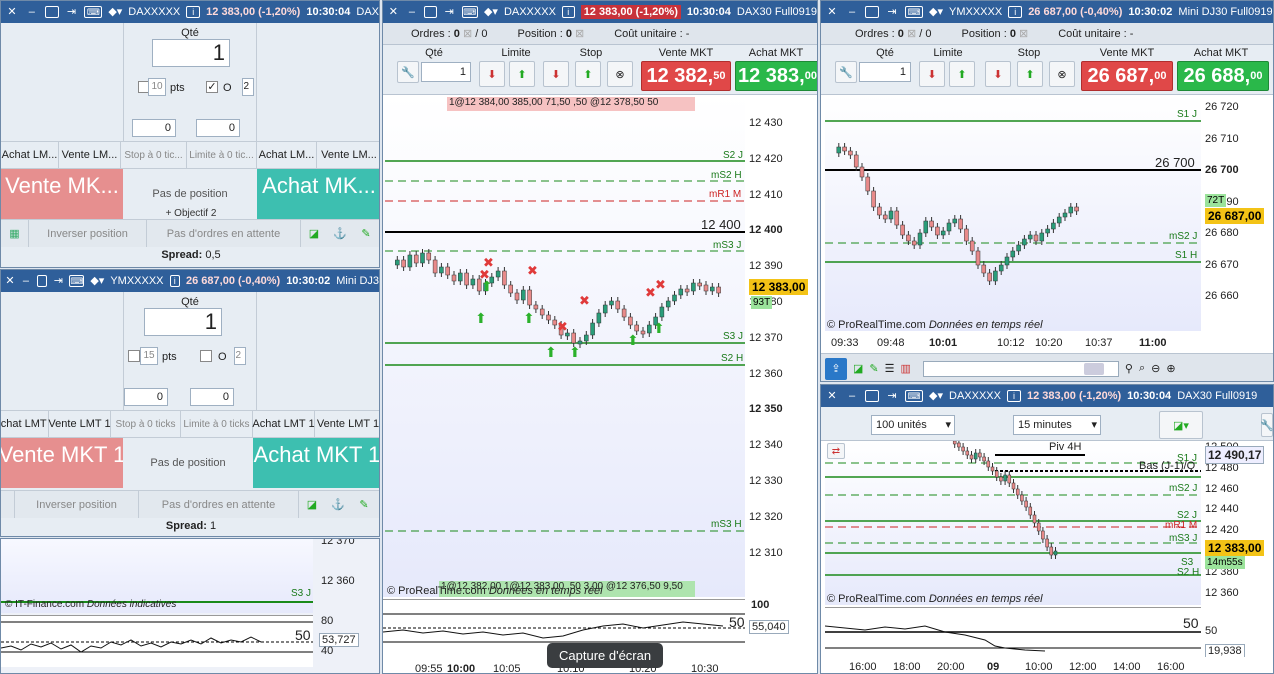 Image resolution: width=1274 pixels, height=674 pixels. I want to click on col-vente-lmt: Vente LMT 1, so click(79, 424).